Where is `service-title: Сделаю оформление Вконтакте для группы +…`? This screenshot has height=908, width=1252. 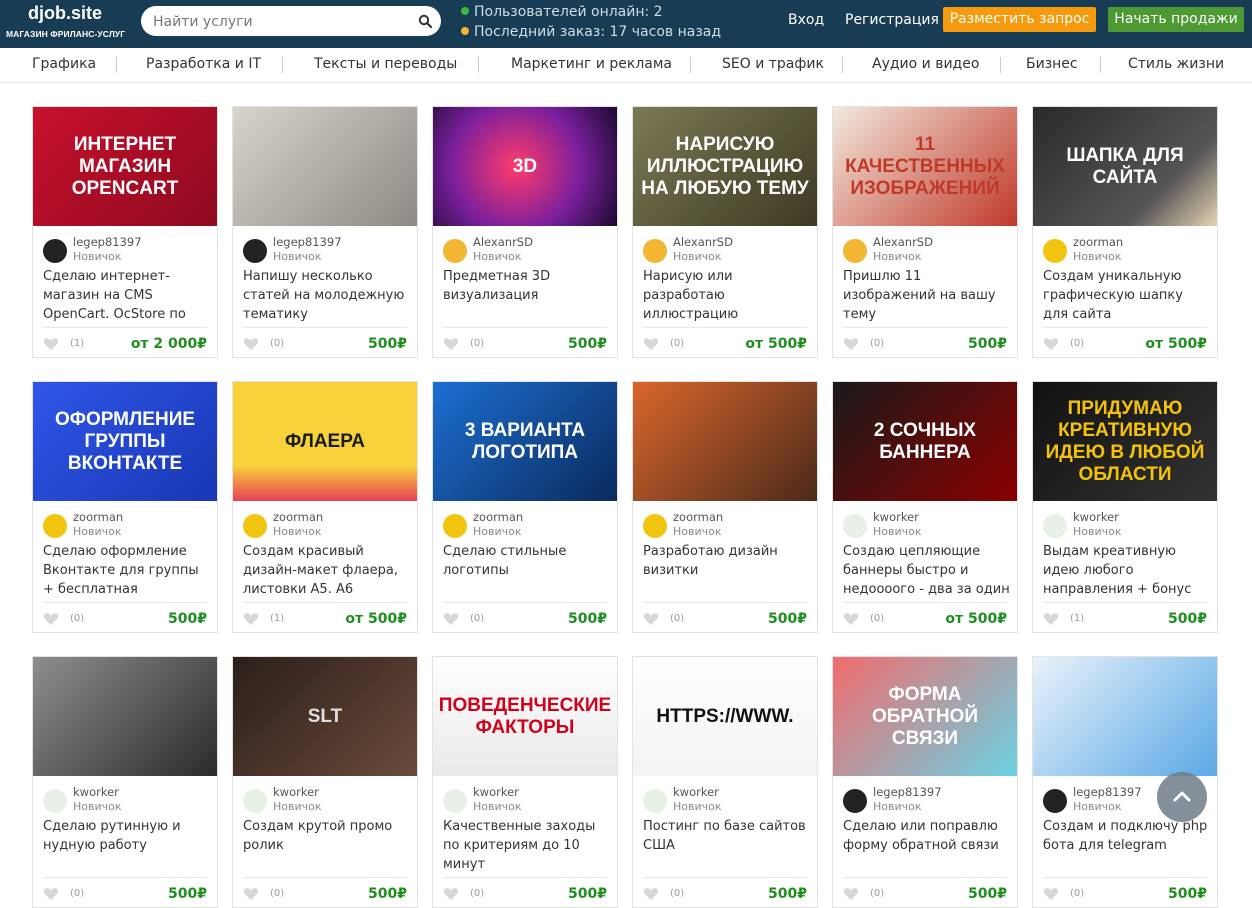
service-title: Сделаю оформление Вконтакте для группы +… is located at coordinates (127, 570).